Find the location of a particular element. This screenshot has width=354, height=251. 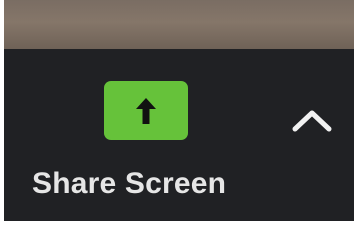

share-options-chevron-button is located at coordinates (312, 121).